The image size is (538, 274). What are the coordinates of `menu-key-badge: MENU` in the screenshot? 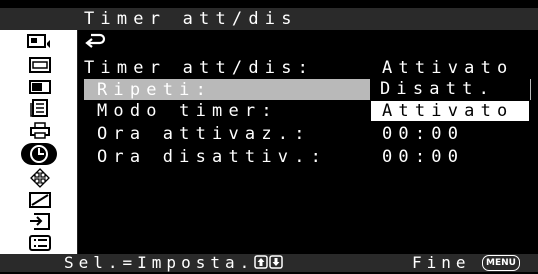 It's located at (501, 263).